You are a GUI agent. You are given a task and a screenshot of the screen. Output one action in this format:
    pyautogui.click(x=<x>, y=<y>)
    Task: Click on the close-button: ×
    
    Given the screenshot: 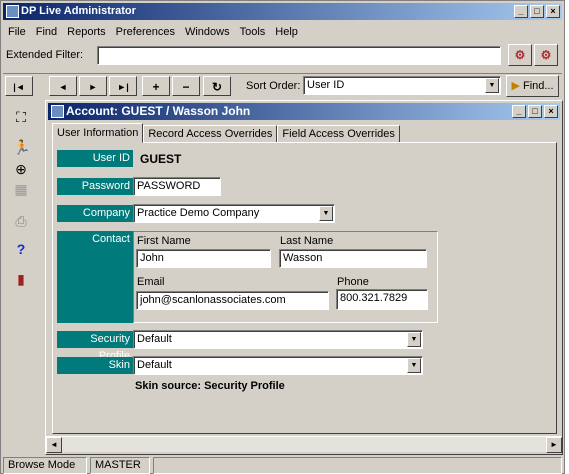 What is the action you would take?
    pyautogui.click(x=553, y=11)
    